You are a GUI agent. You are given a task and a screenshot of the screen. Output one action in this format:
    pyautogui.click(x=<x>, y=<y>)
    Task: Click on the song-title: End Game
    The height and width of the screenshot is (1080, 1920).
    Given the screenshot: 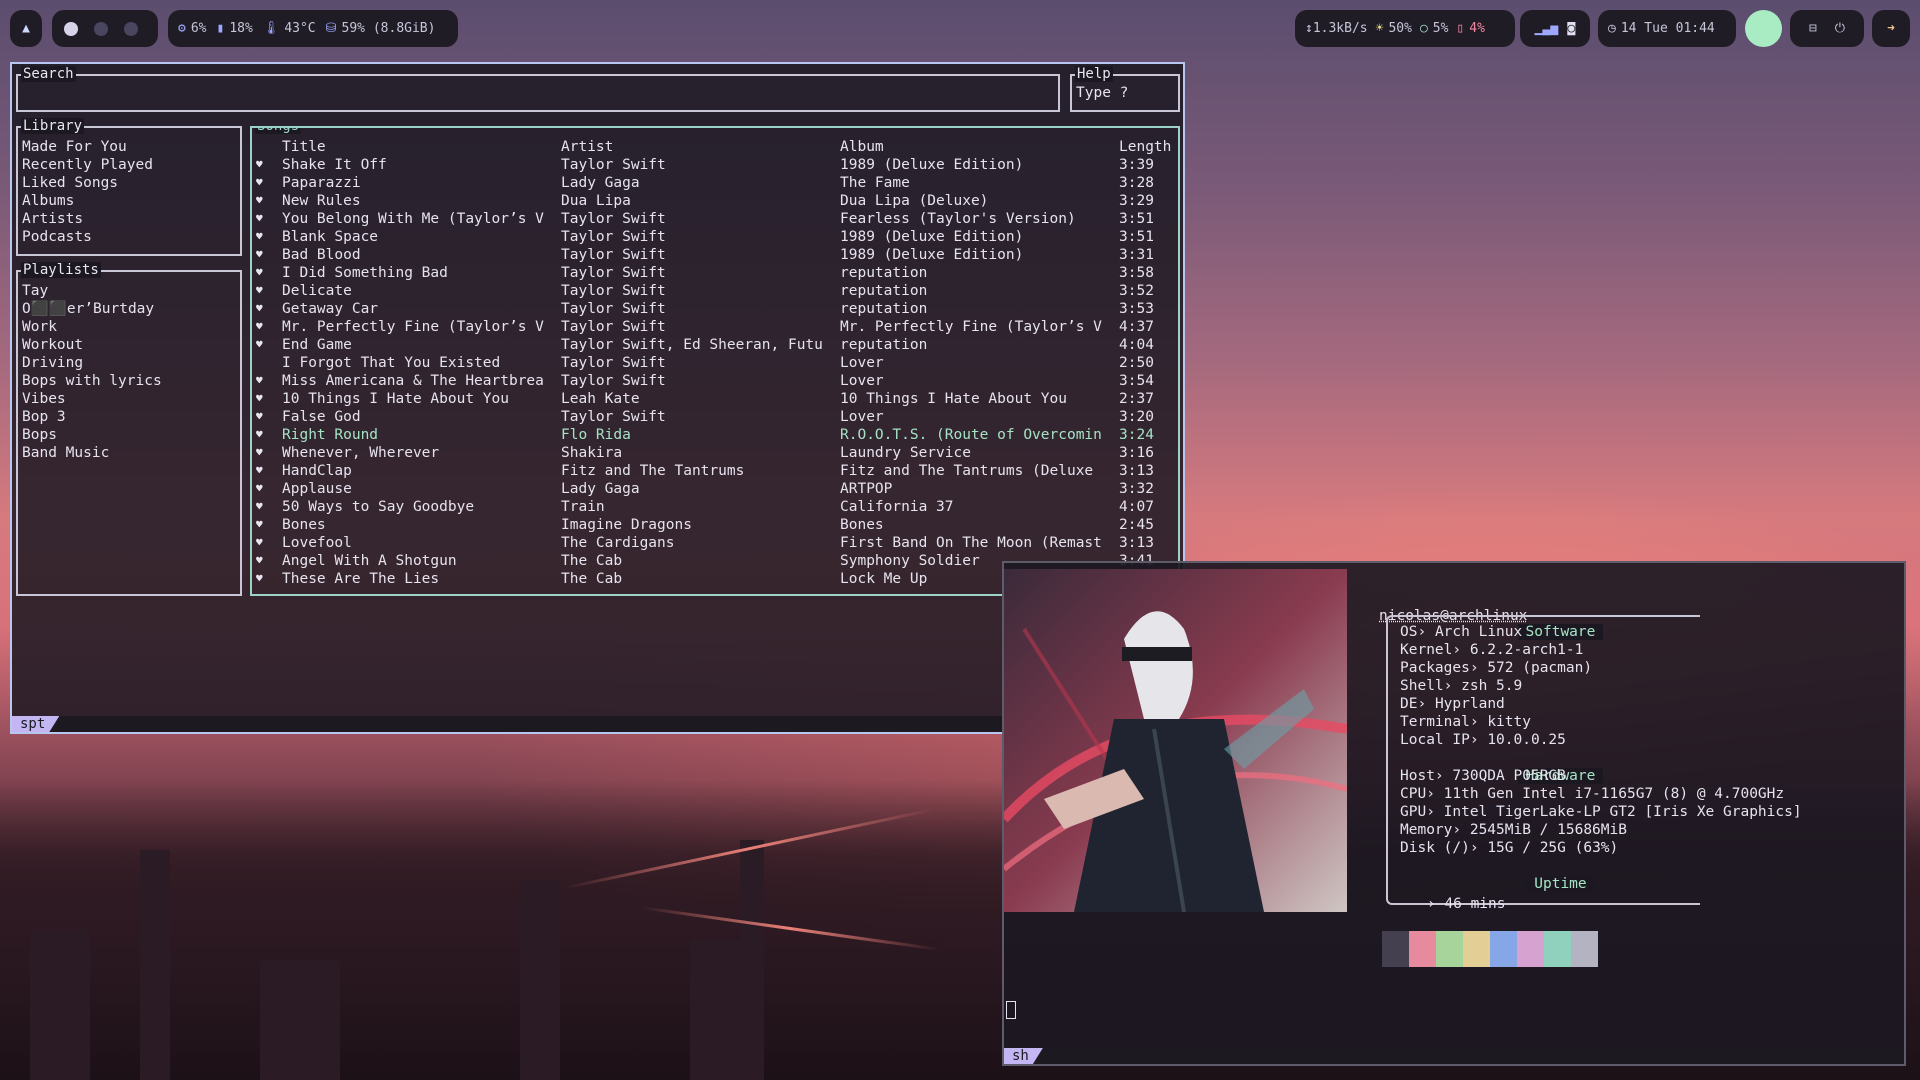 What is the action you would take?
    pyautogui.click(x=317, y=345)
    